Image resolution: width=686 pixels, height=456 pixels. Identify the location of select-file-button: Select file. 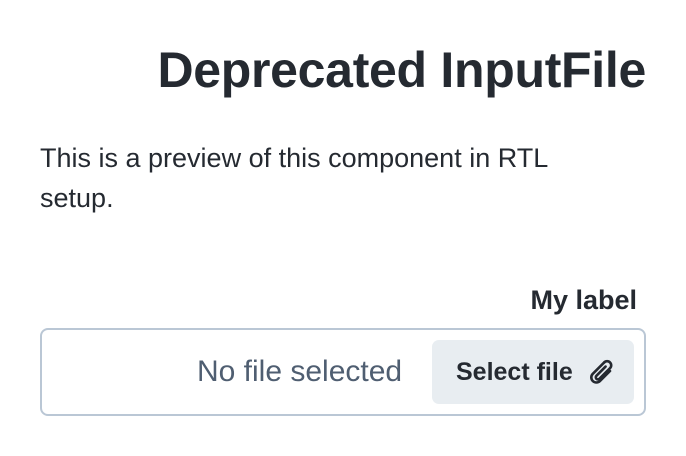
(533, 372).